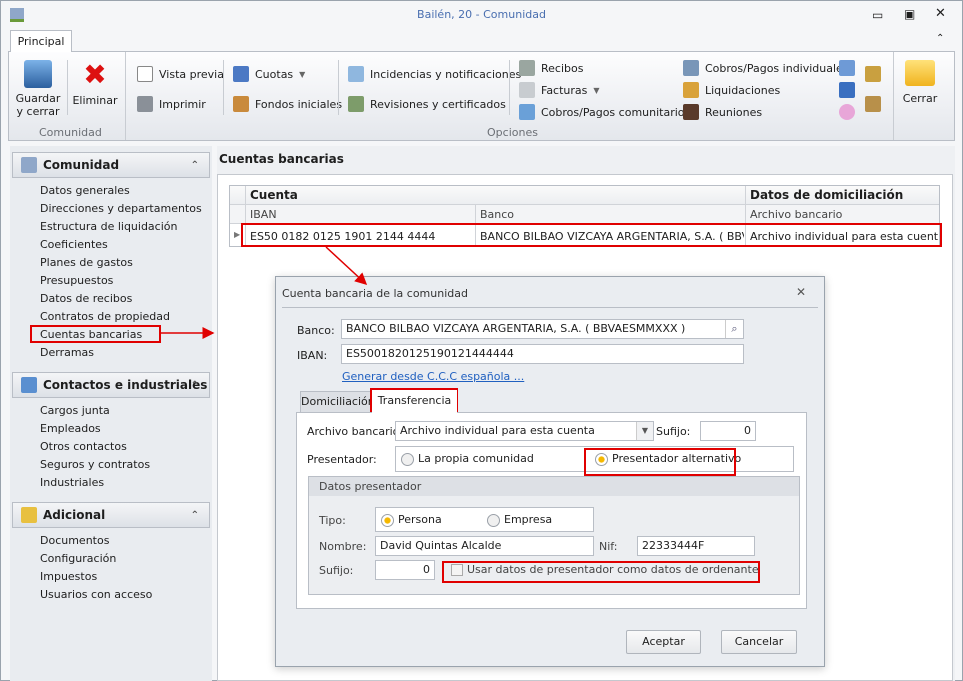  What do you see at coordinates (41, 41) in the screenshot?
I see `tab-principal: Principal` at bounding box center [41, 41].